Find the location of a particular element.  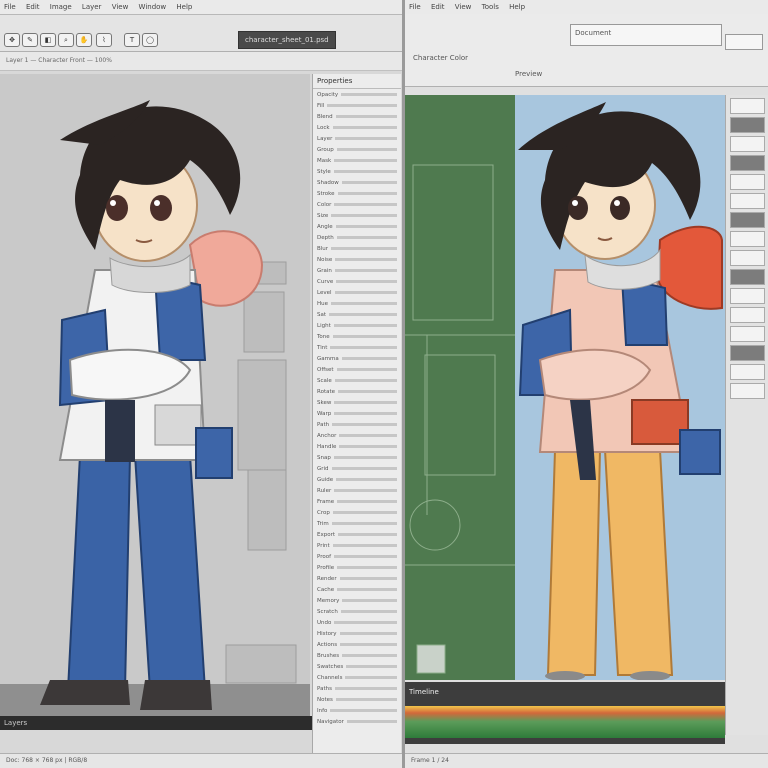

property-row: Opacity is located at coordinates (357, 94).